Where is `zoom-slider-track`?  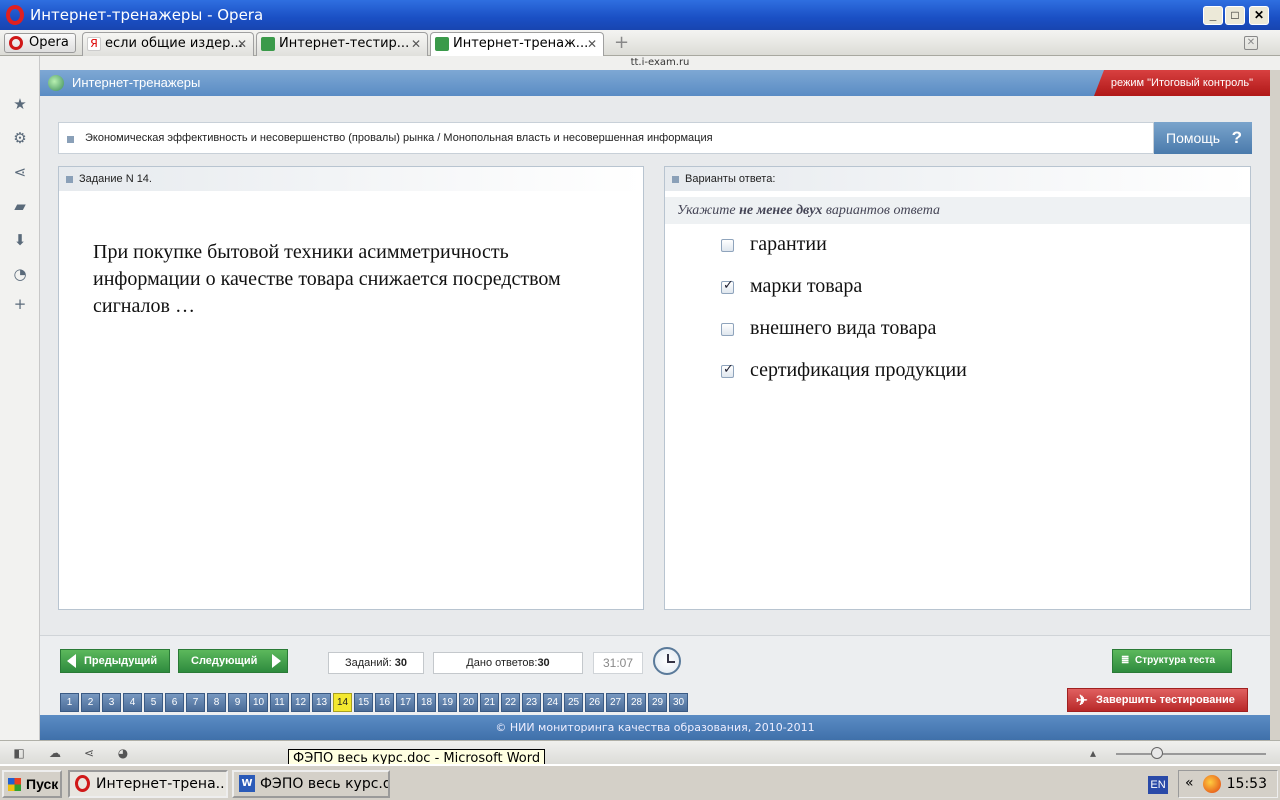
zoom-slider-track is located at coordinates (1191, 754).